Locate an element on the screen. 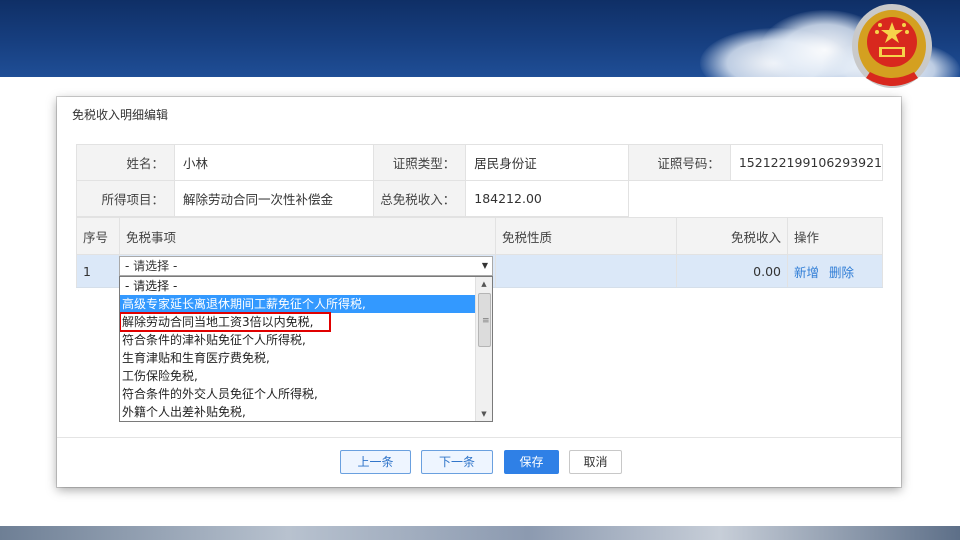 The height and width of the screenshot is (540, 960). total-exempt-value: 184212.00 is located at coordinates (547, 198).